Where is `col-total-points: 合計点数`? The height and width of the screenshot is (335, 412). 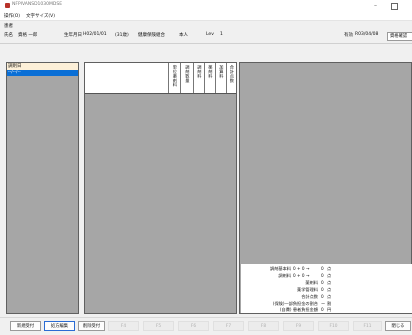 col-total-points: 合計点数 is located at coordinates (231, 78).